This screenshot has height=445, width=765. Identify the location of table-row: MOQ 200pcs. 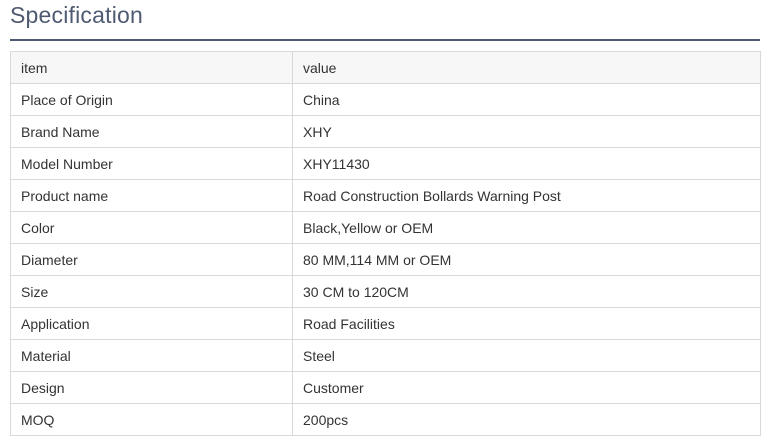
(385, 419).